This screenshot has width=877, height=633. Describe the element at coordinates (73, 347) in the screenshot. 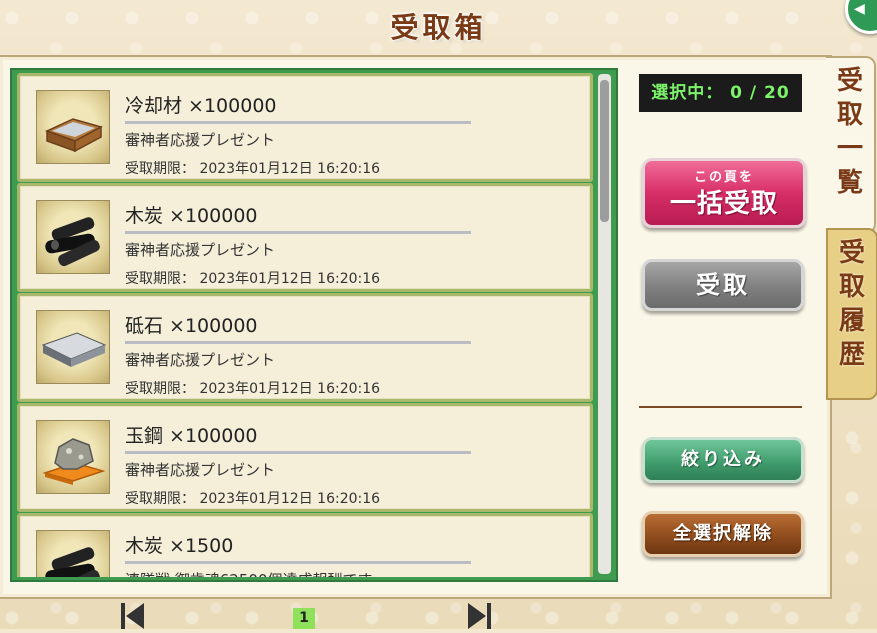

I see `whetstone-icon` at that location.